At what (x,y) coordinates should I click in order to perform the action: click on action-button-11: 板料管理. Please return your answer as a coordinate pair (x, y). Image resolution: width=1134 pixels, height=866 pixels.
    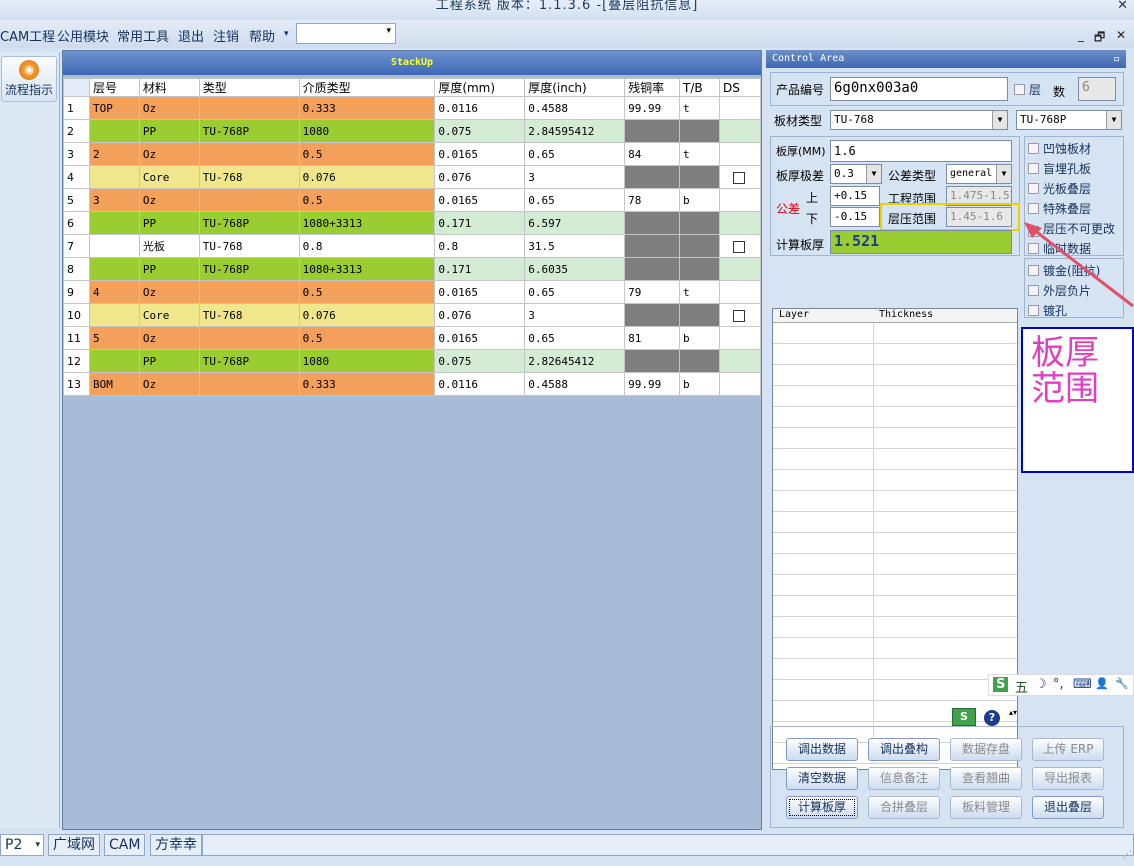
    Looking at the image, I should click on (986, 807).